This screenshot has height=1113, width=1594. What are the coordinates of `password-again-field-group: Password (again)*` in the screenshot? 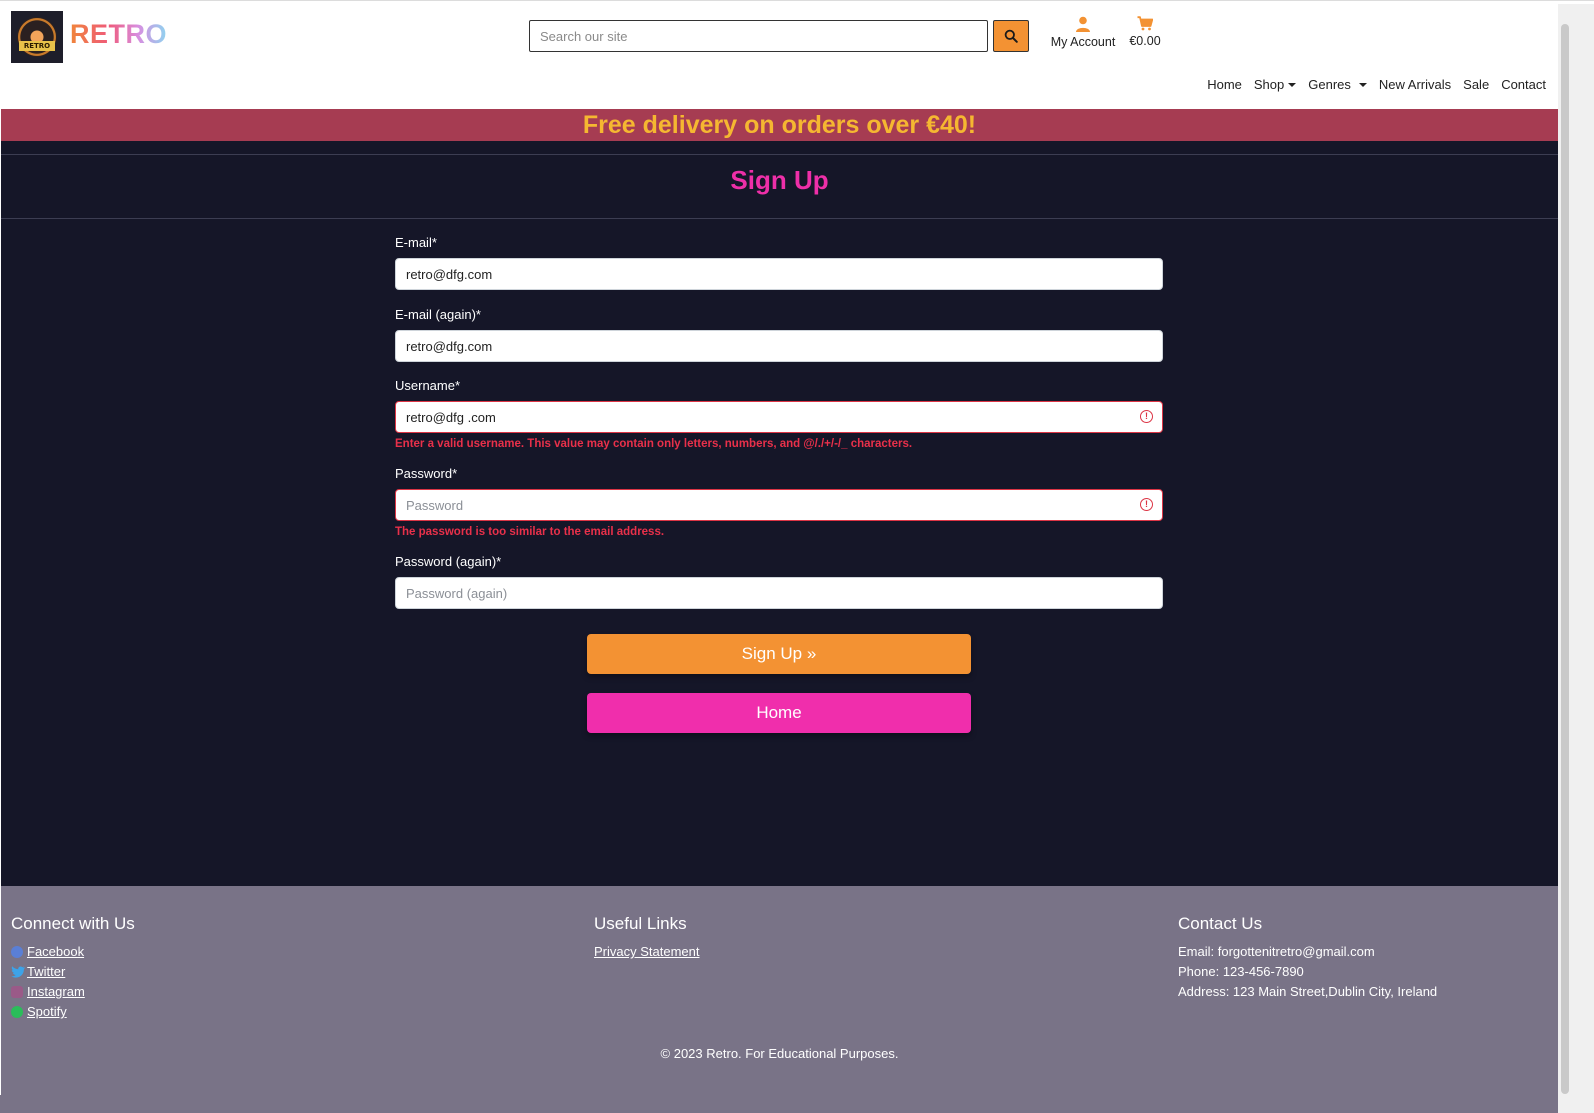 It's located at (779, 581).